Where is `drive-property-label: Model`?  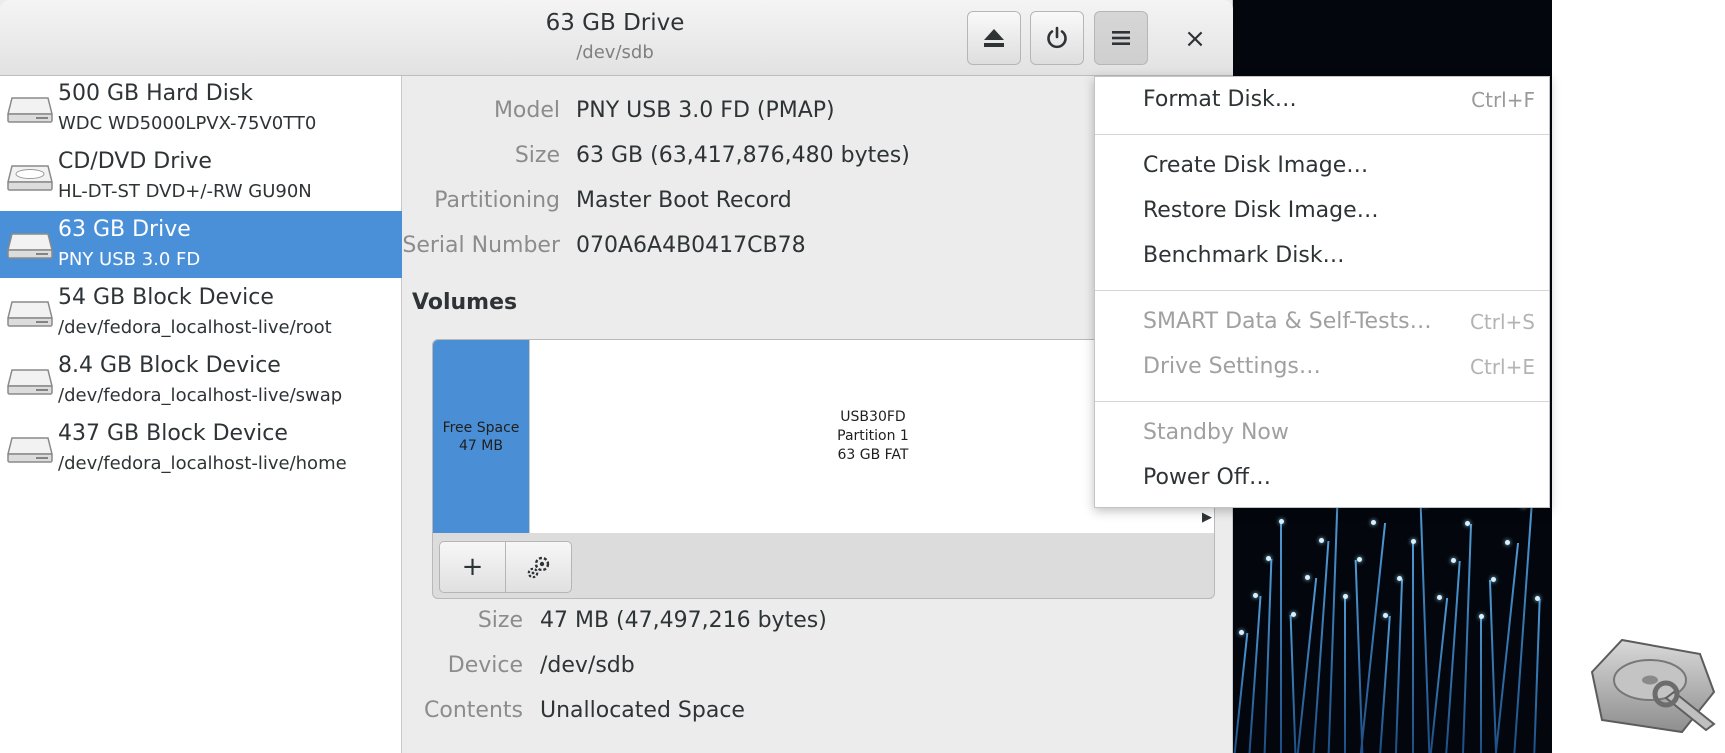 drive-property-label: Model is located at coordinates (526, 110).